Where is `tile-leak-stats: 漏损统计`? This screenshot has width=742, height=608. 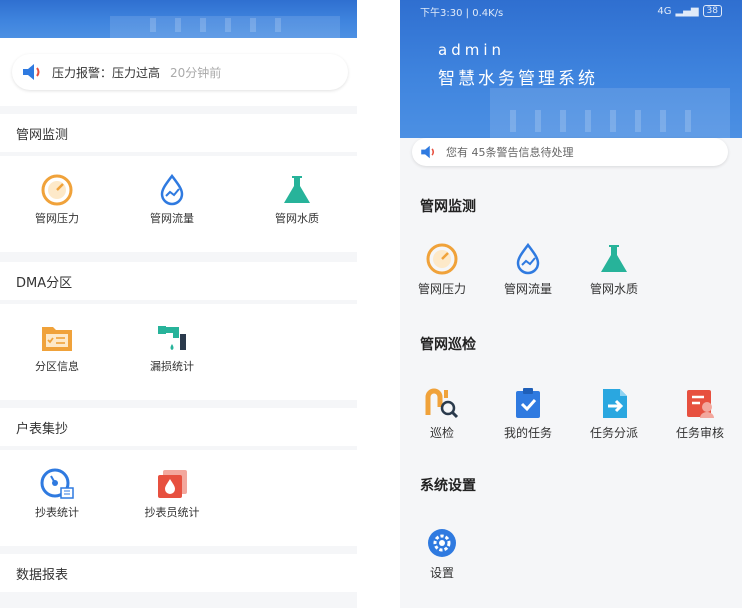 tile-leak-stats: 漏损统计 is located at coordinates (172, 348).